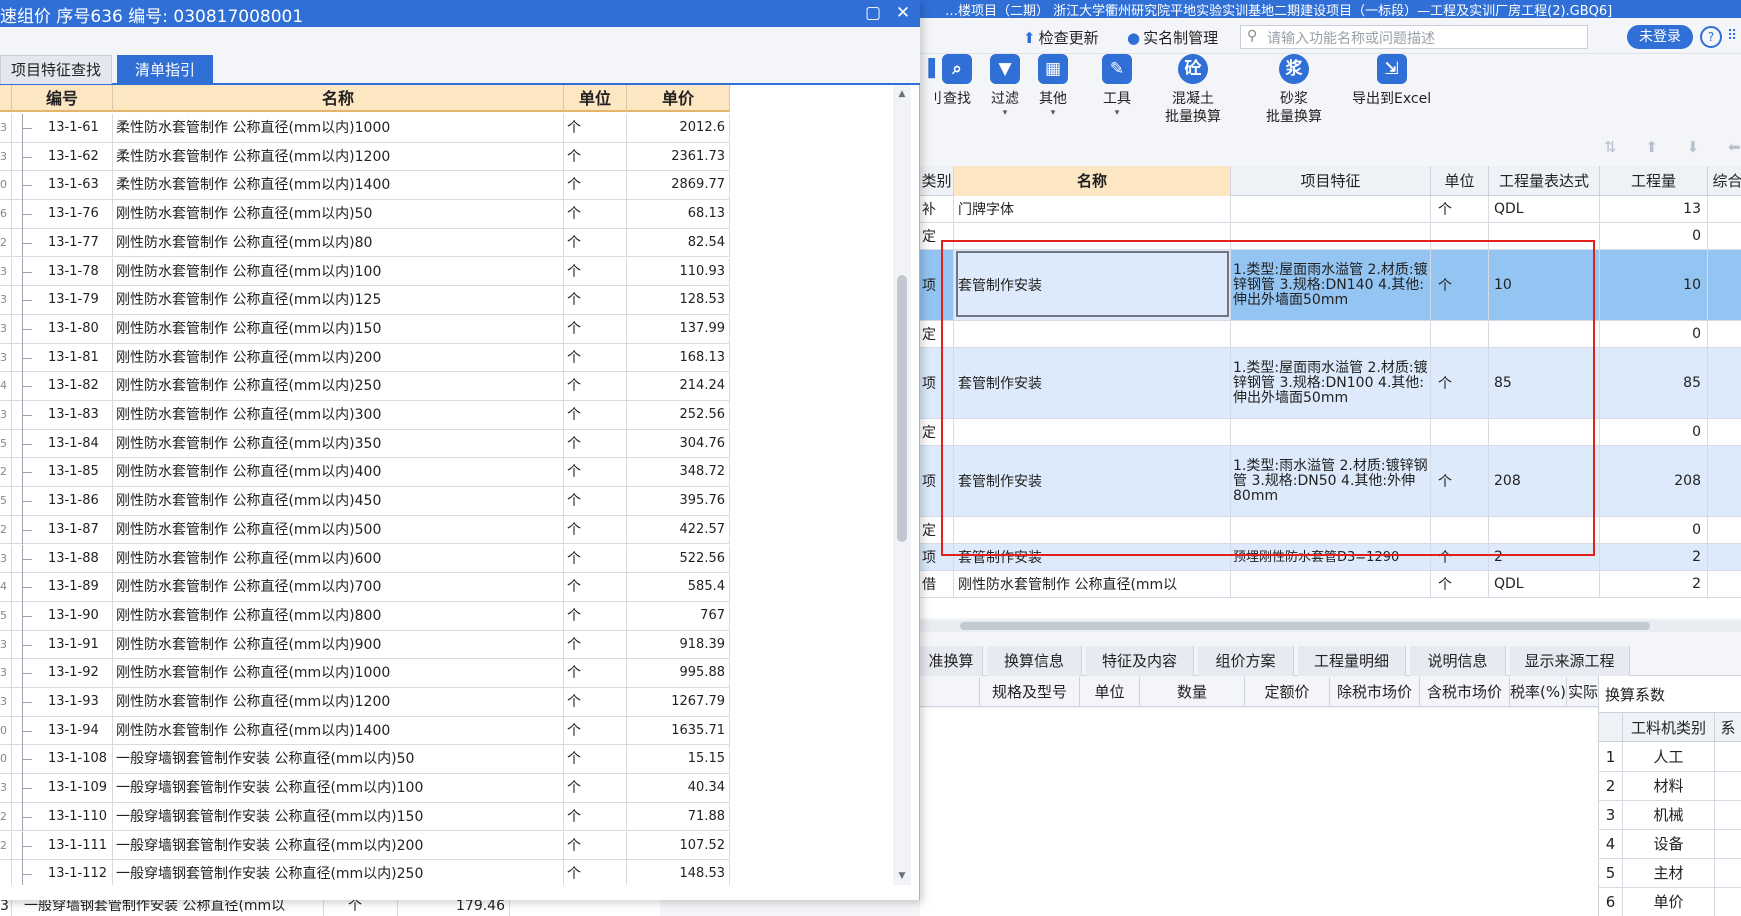 The image size is (1741, 916). I want to click on col-qty-header: 工程量, so click(1654, 181).